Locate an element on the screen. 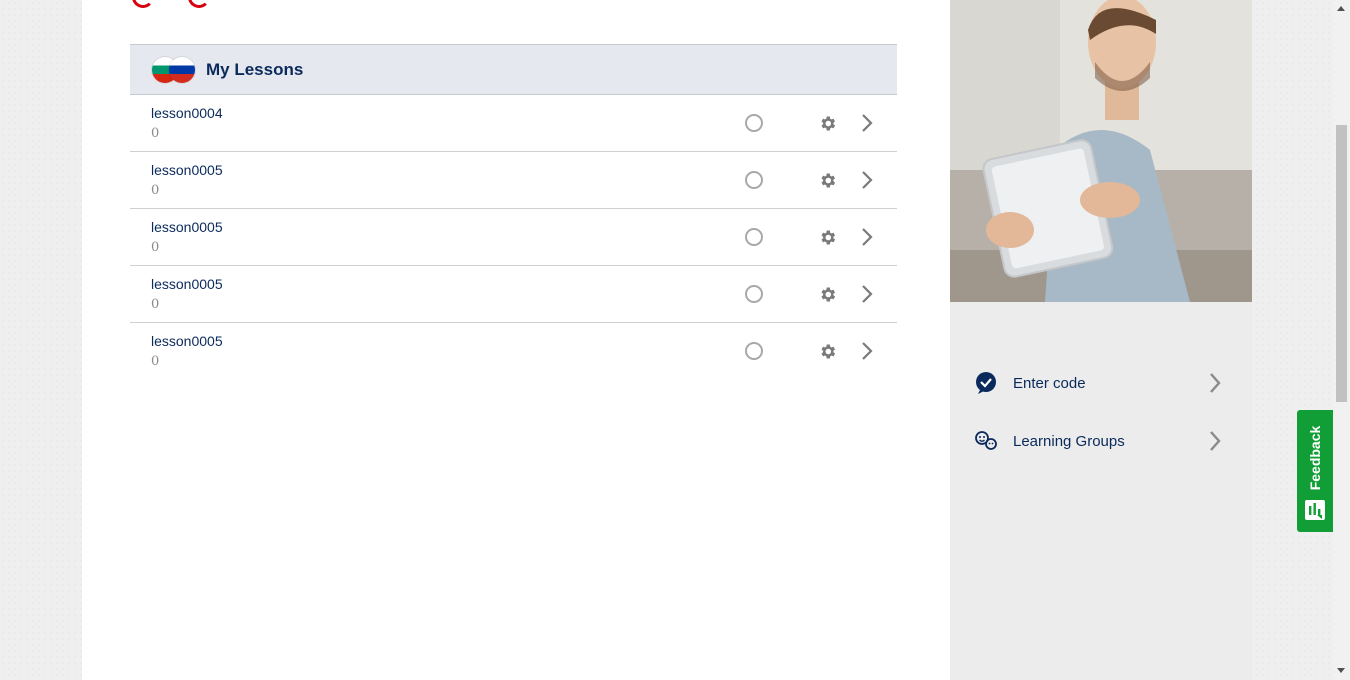 Image resolution: width=1350 pixels, height=680 pixels. feedback-label: Feedback is located at coordinates (1315, 458).